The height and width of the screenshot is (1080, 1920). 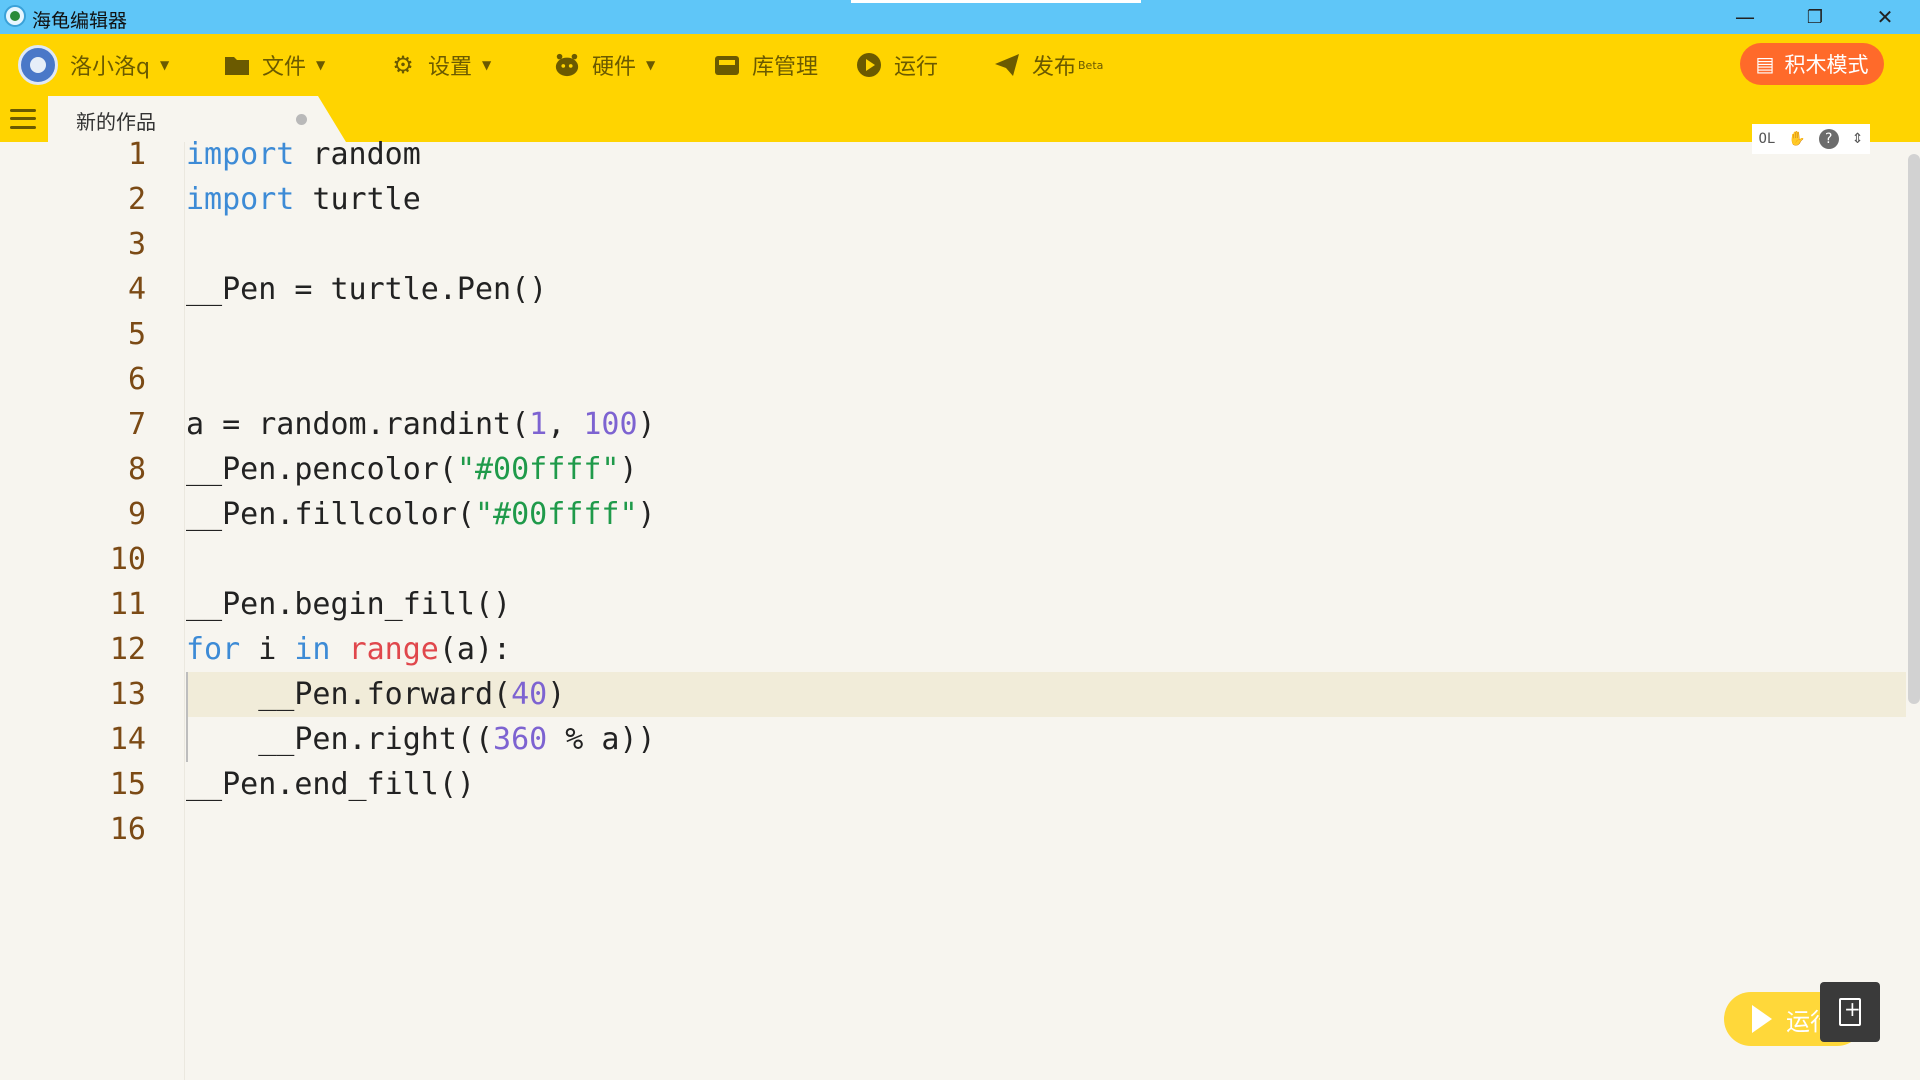 I want to click on run-menu-button: 运行, so click(x=897, y=65).